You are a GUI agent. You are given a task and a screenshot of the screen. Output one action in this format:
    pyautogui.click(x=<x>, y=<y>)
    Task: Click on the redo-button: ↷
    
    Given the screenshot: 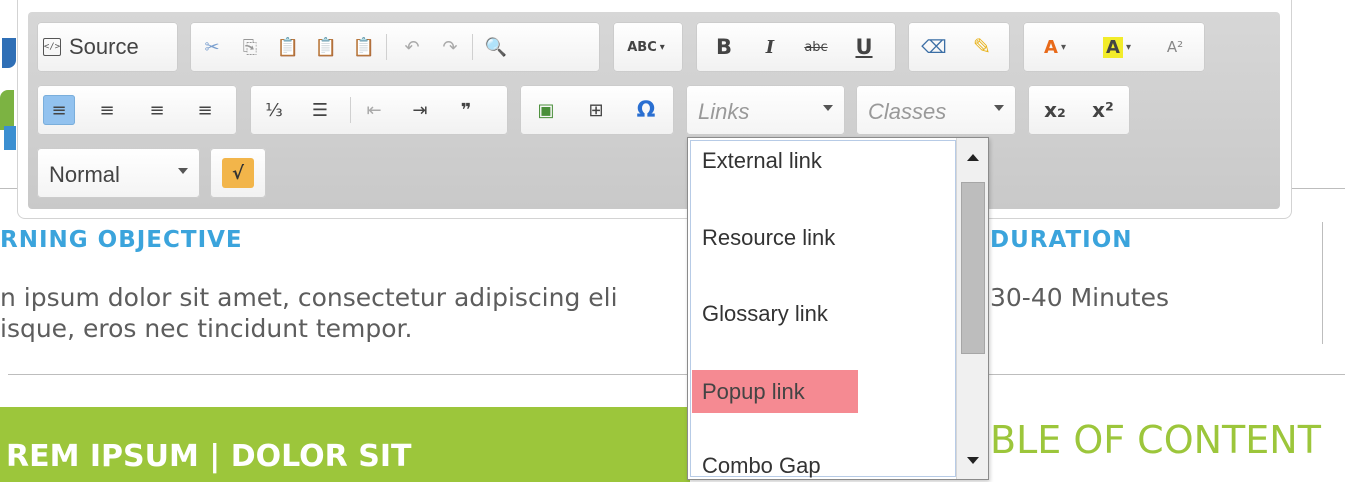 What is the action you would take?
    pyautogui.click(x=450, y=47)
    